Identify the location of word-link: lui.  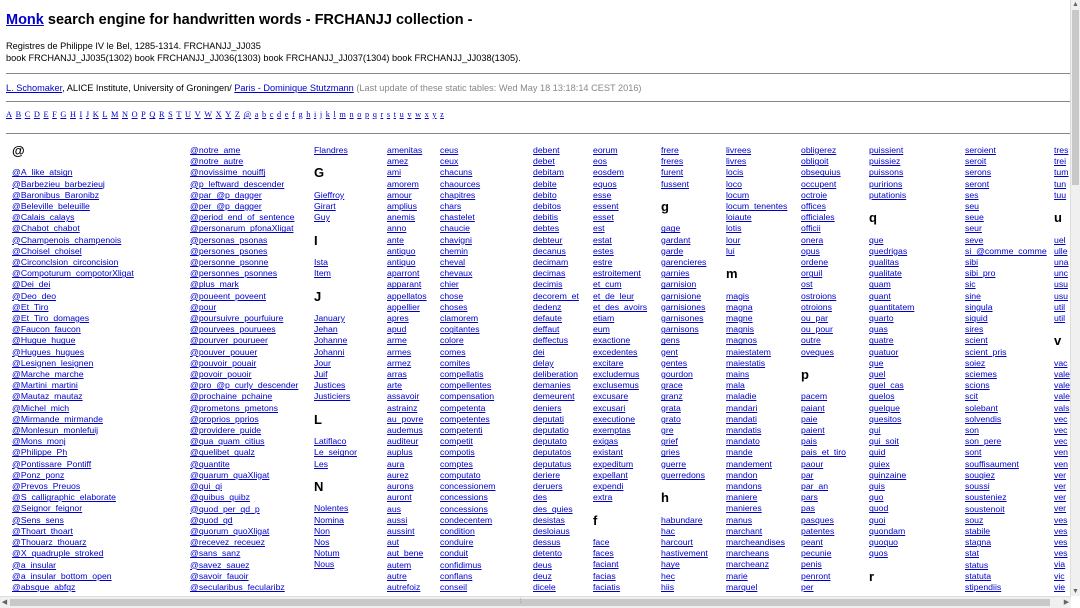
(756, 251).